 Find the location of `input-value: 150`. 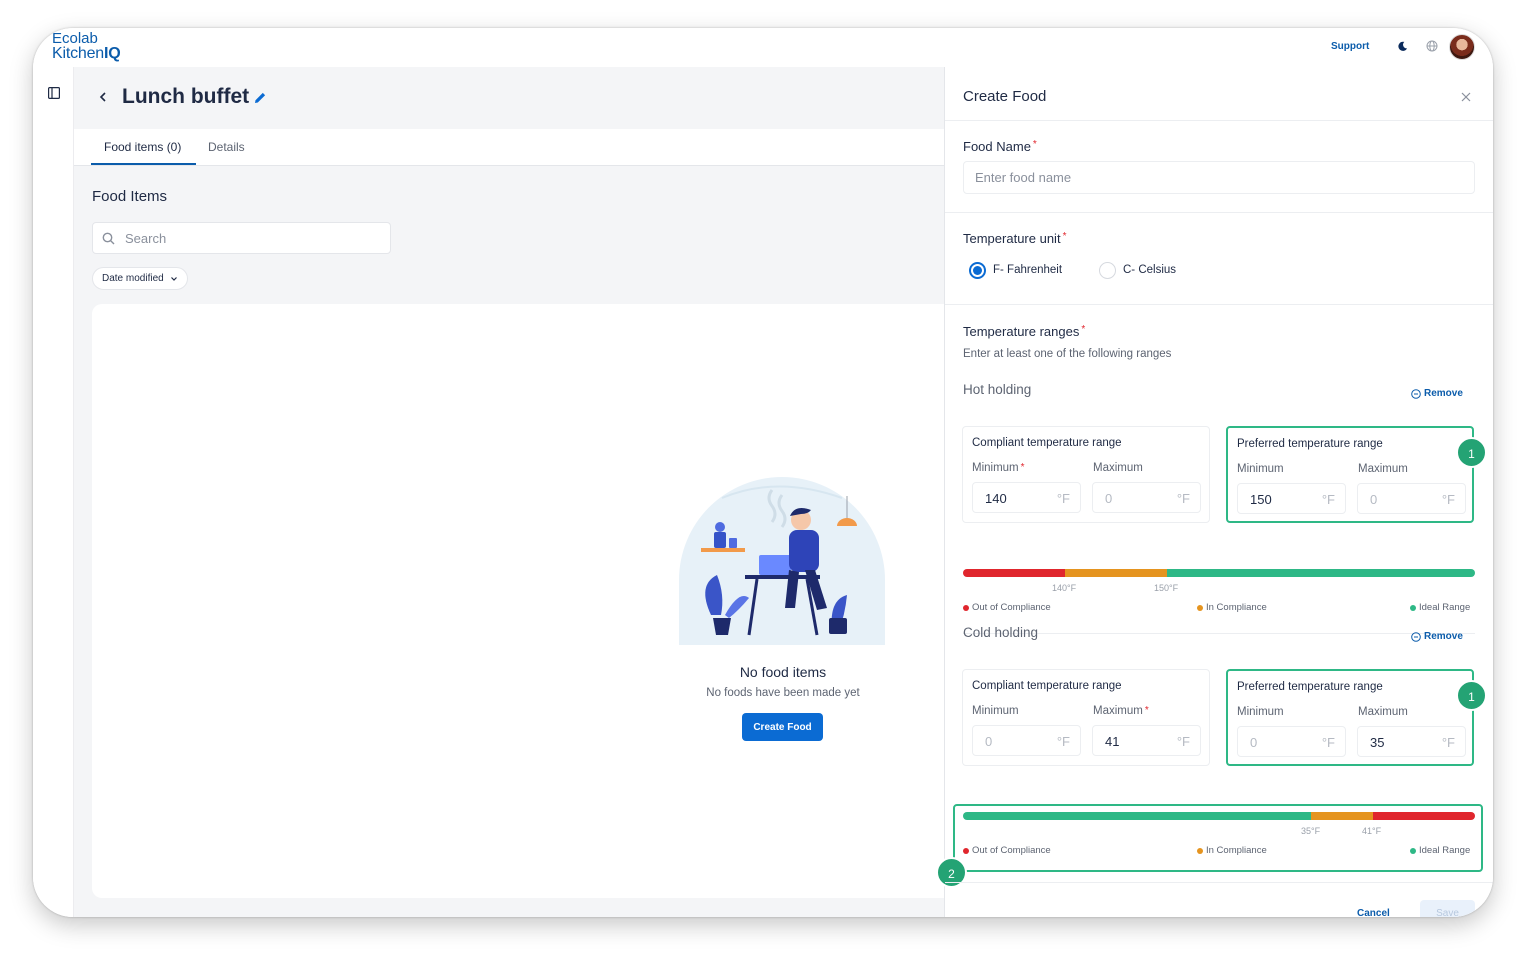

input-value: 150 is located at coordinates (1261, 499).